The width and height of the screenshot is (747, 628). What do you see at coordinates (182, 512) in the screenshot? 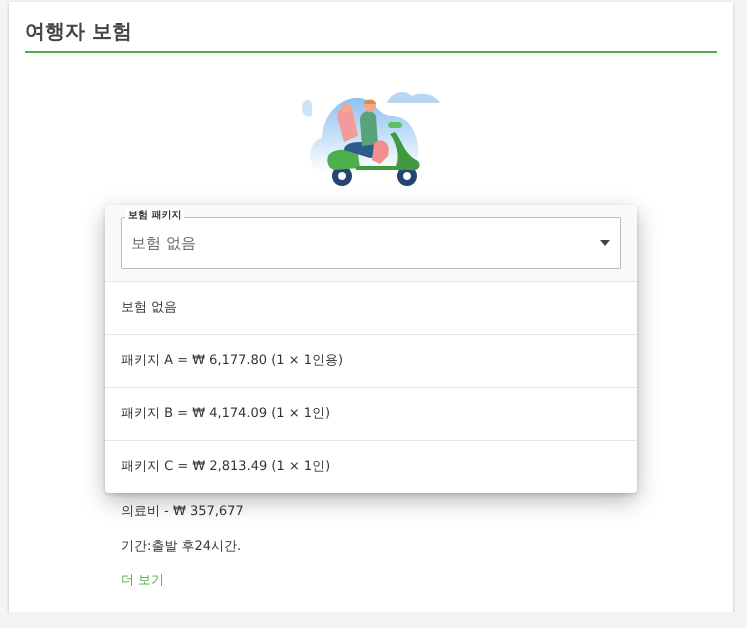
I see `coverage-text: 의료비 - ₩ 357,677` at bounding box center [182, 512].